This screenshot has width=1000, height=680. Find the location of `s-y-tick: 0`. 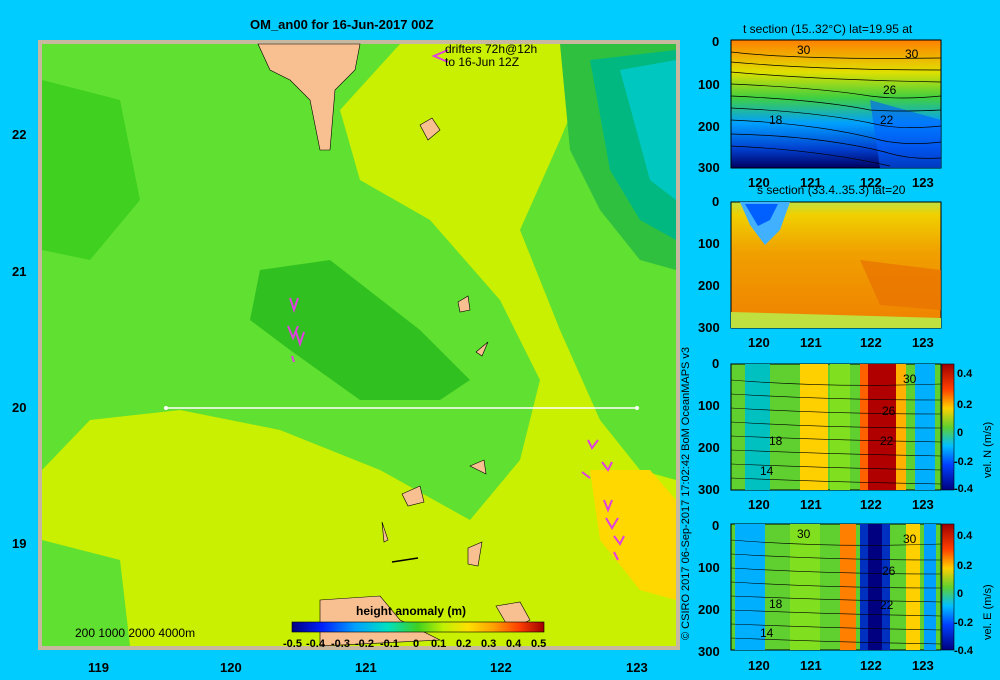

s-y-tick: 0 is located at coordinates (716, 201).